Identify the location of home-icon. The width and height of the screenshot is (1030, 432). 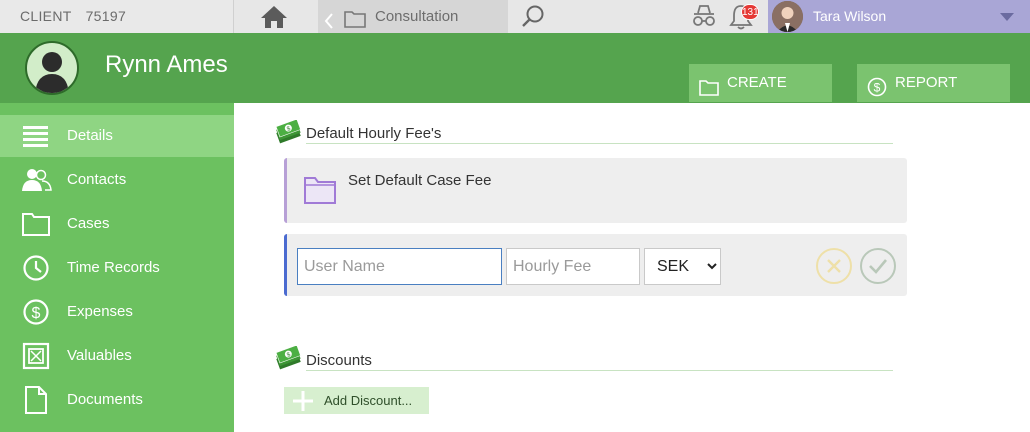
(274, 17).